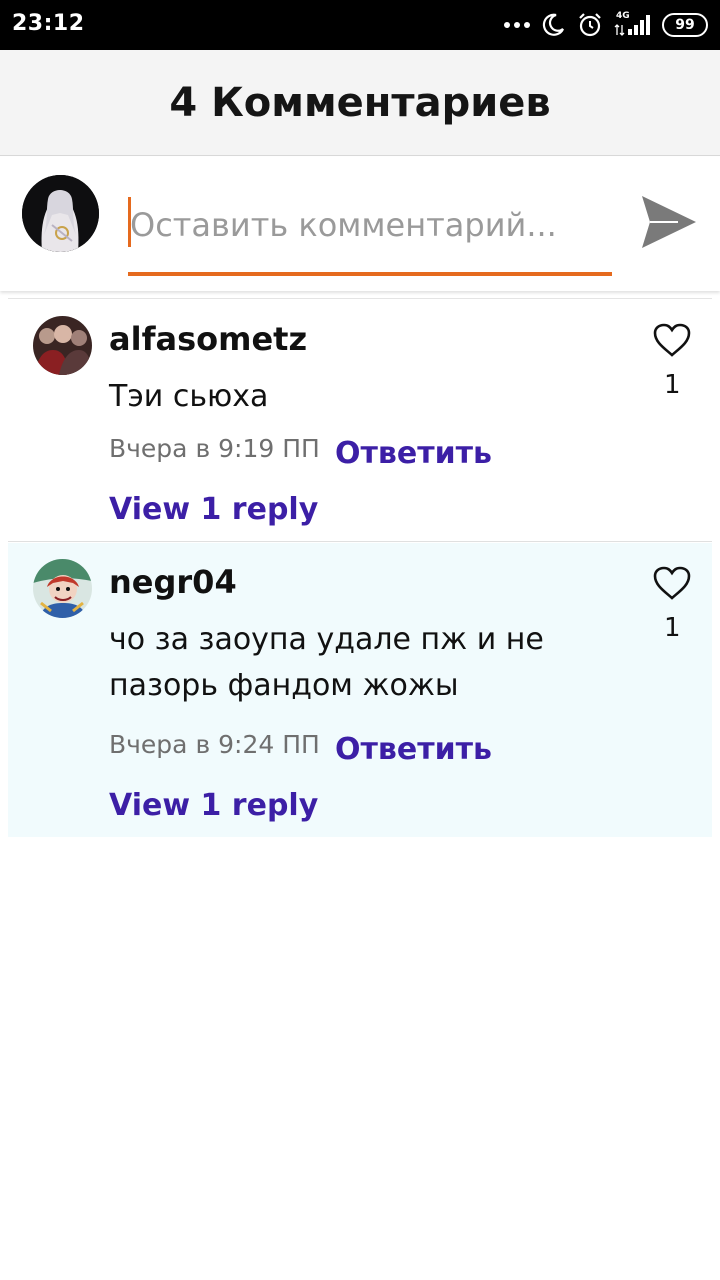 The width and height of the screenshot is (720, 1280). I want to click on text-caret, so click(129, 222).